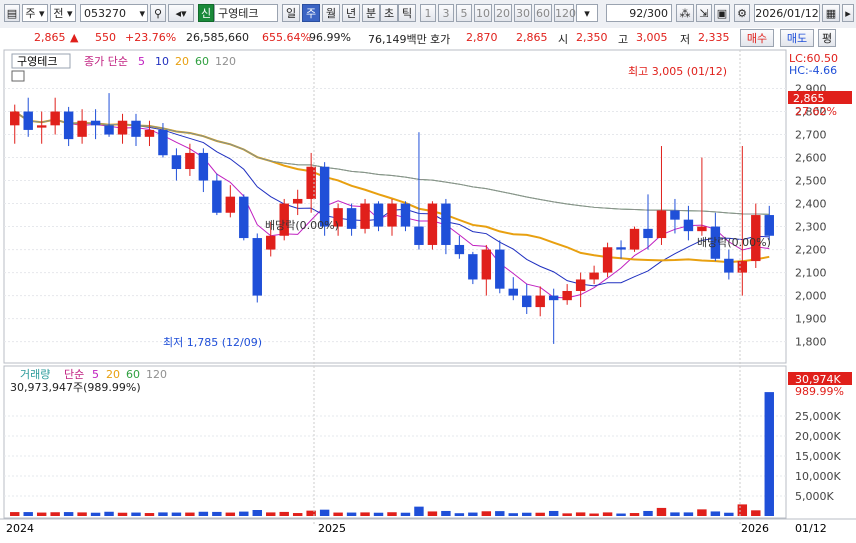 This screenshot has width=856, height=543. I want to click on code-value: 053270, so click(105, 13).